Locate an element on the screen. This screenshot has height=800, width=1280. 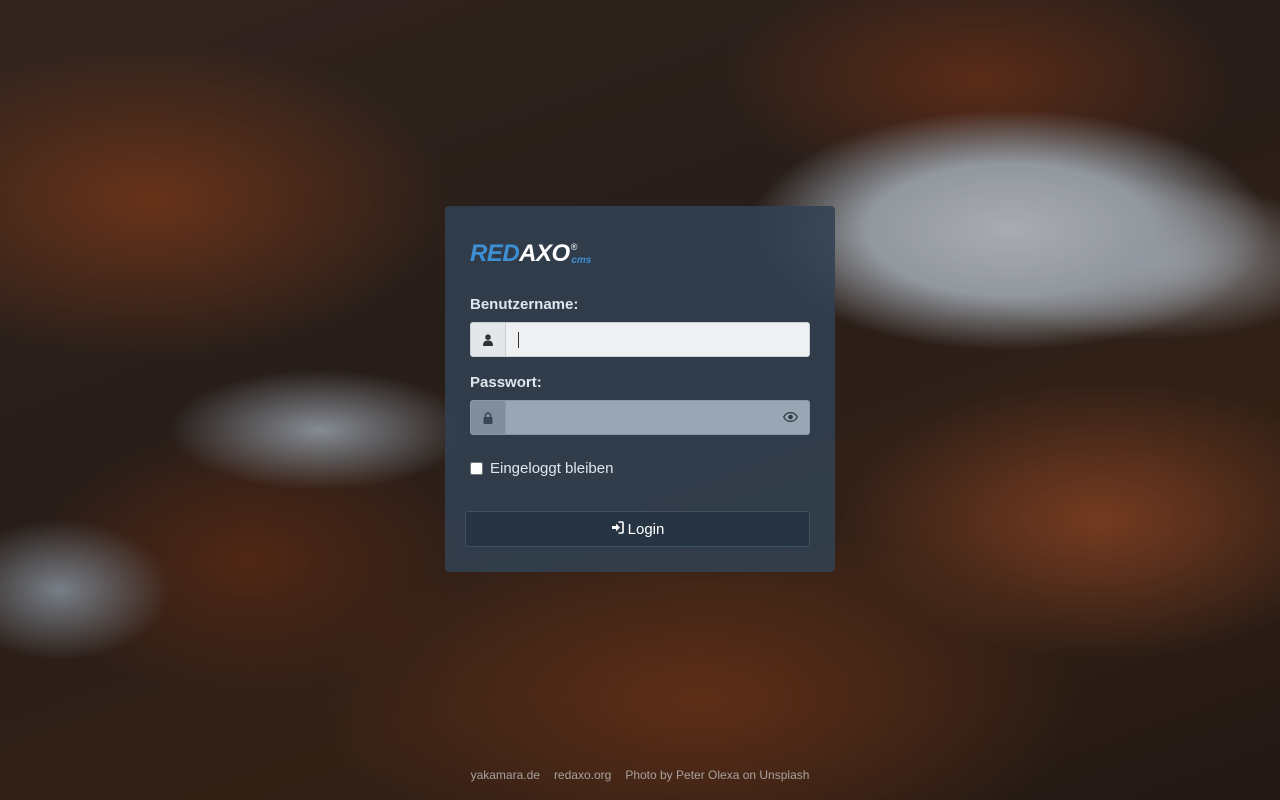
password-group is located at coordinates (640, 417).